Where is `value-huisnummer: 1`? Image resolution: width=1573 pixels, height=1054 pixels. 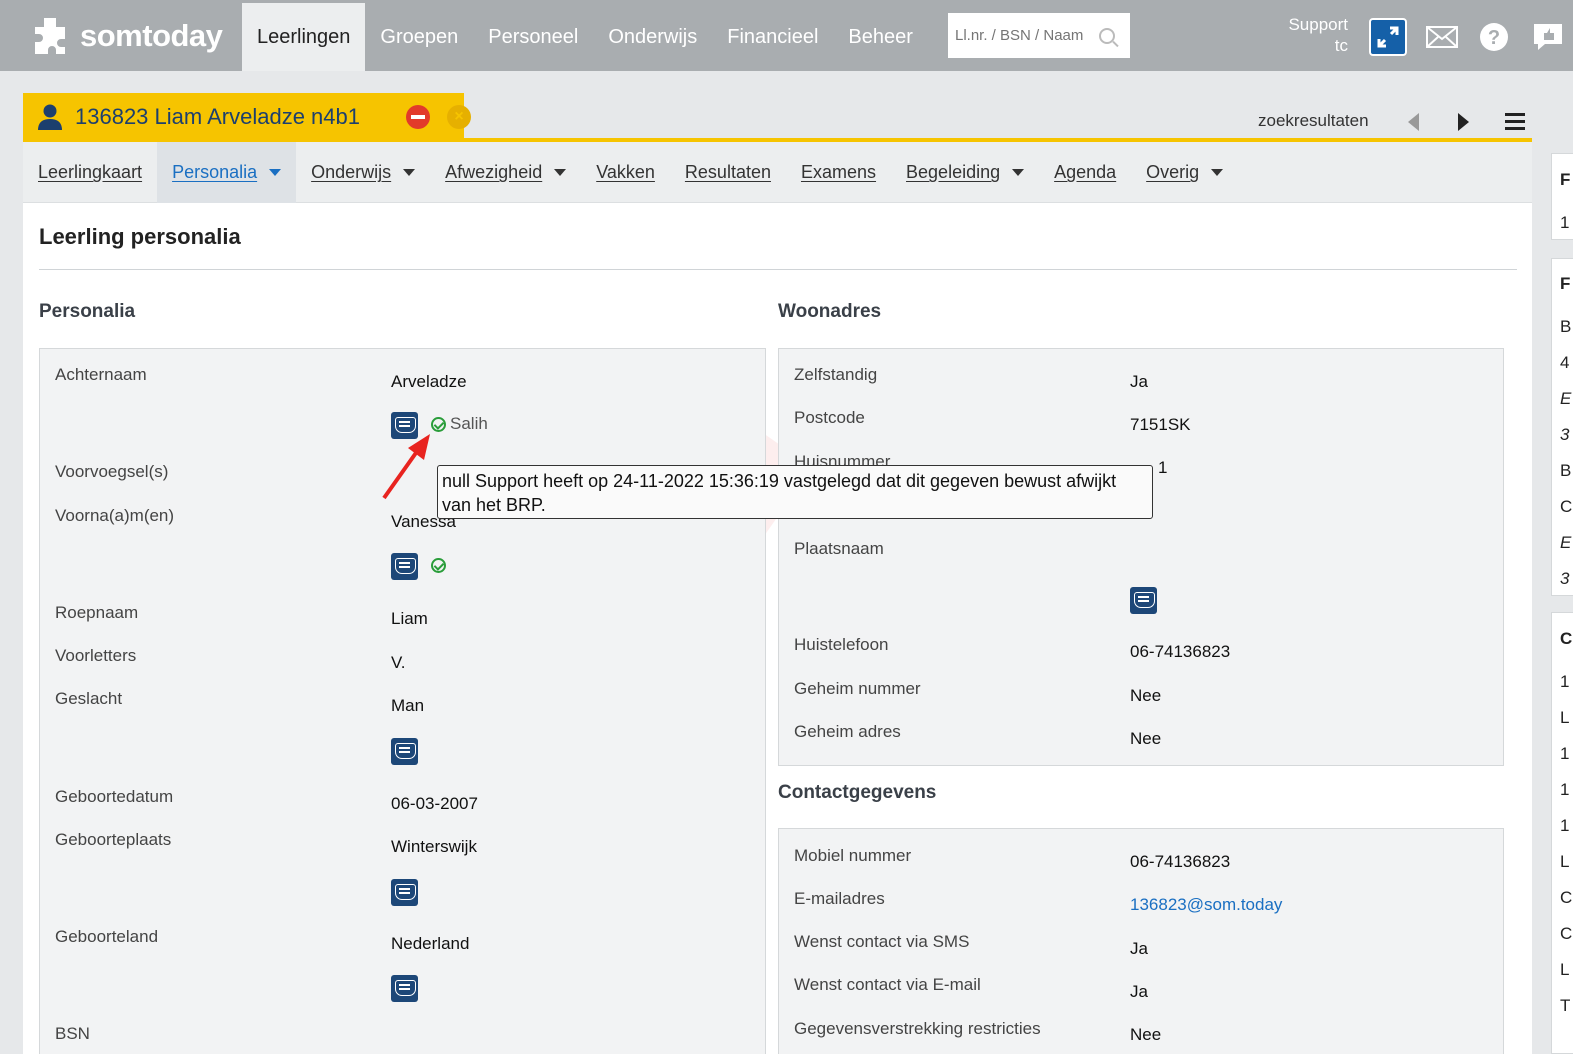 value-huisnummer: 1 is located at coordinates (1163, 467).